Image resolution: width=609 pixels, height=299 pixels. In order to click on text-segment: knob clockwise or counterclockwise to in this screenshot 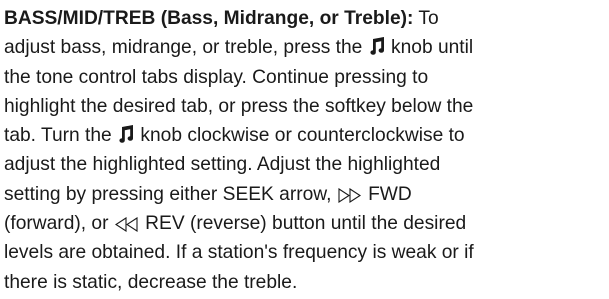, I will do `click(300, 136)`.